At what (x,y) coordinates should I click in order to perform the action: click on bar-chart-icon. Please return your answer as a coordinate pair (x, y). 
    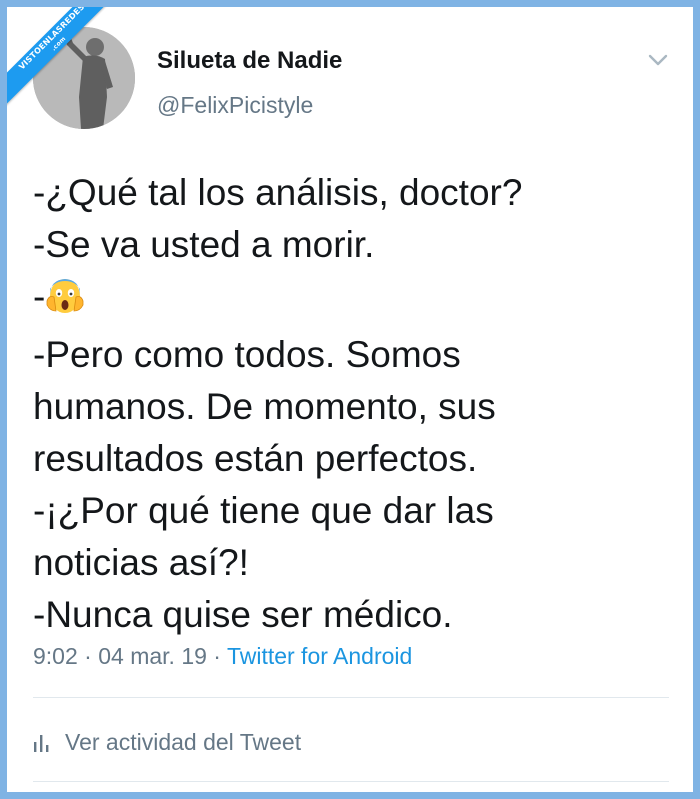
    Looking at the image, I should click on (41, 743).